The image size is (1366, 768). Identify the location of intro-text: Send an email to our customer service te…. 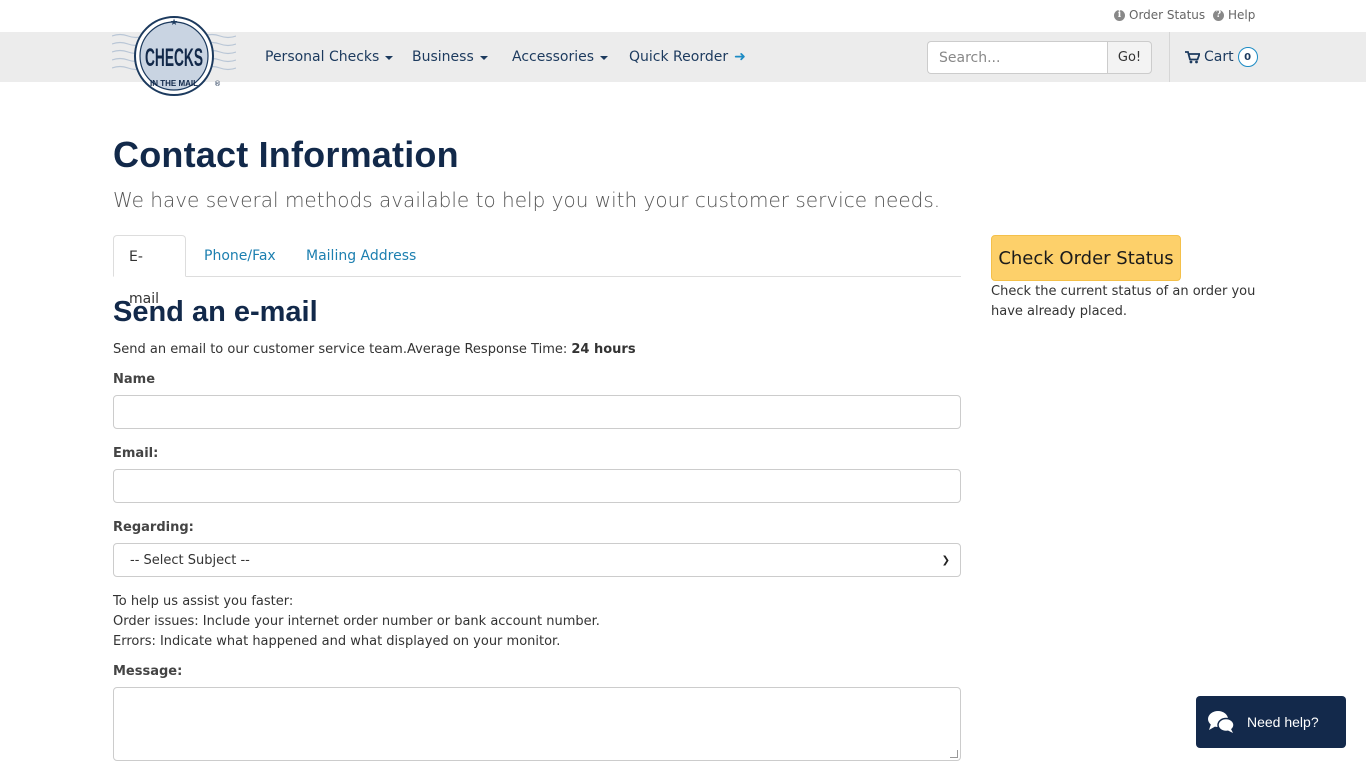
(374, 349).